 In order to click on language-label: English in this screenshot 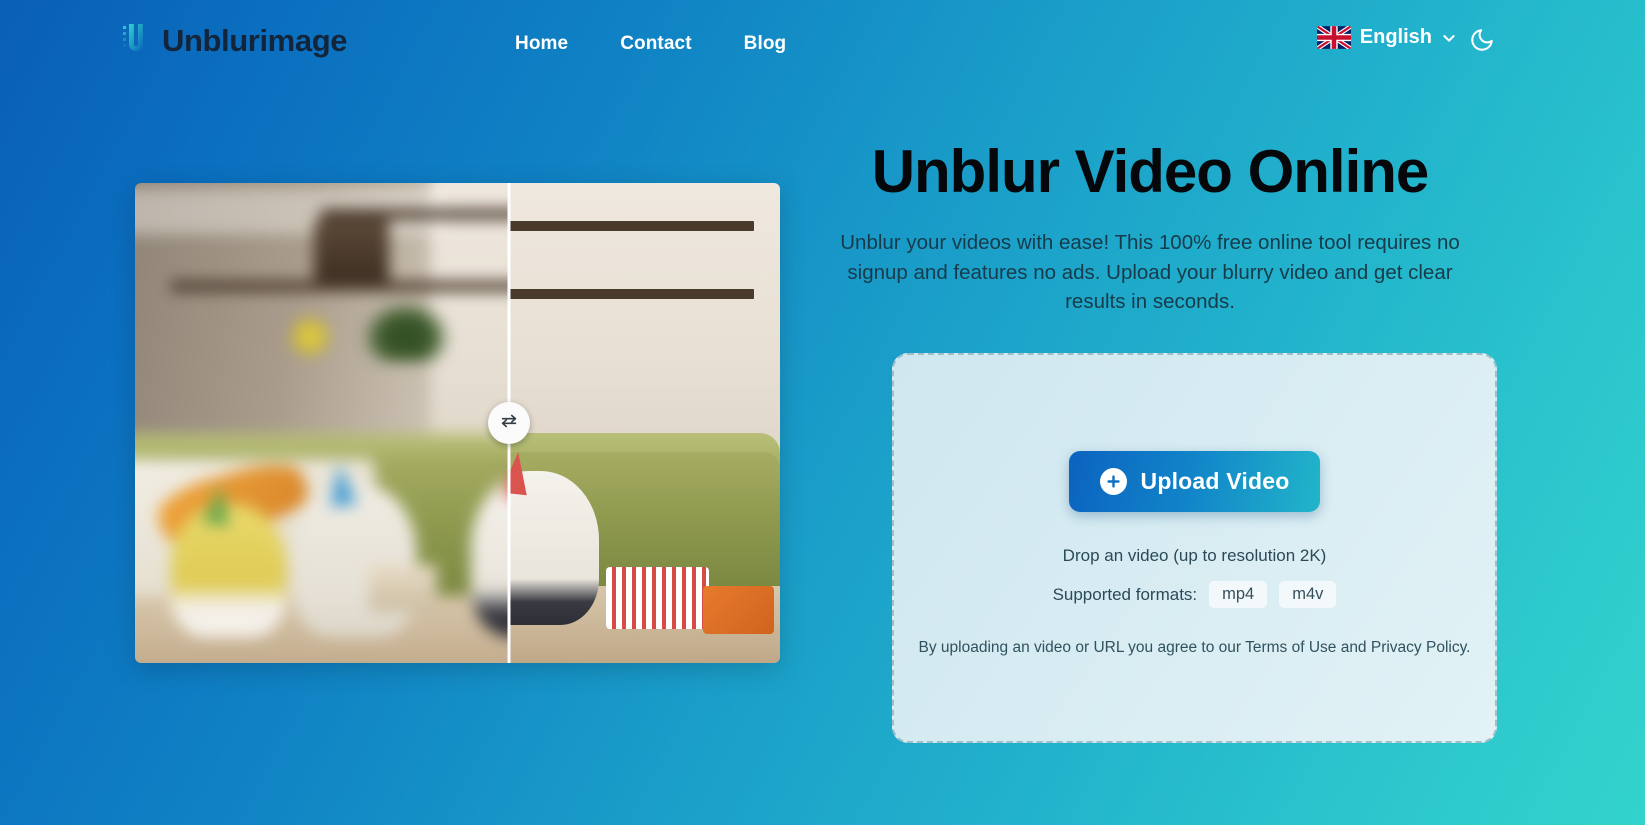, I will do `click(1395, 37)`.